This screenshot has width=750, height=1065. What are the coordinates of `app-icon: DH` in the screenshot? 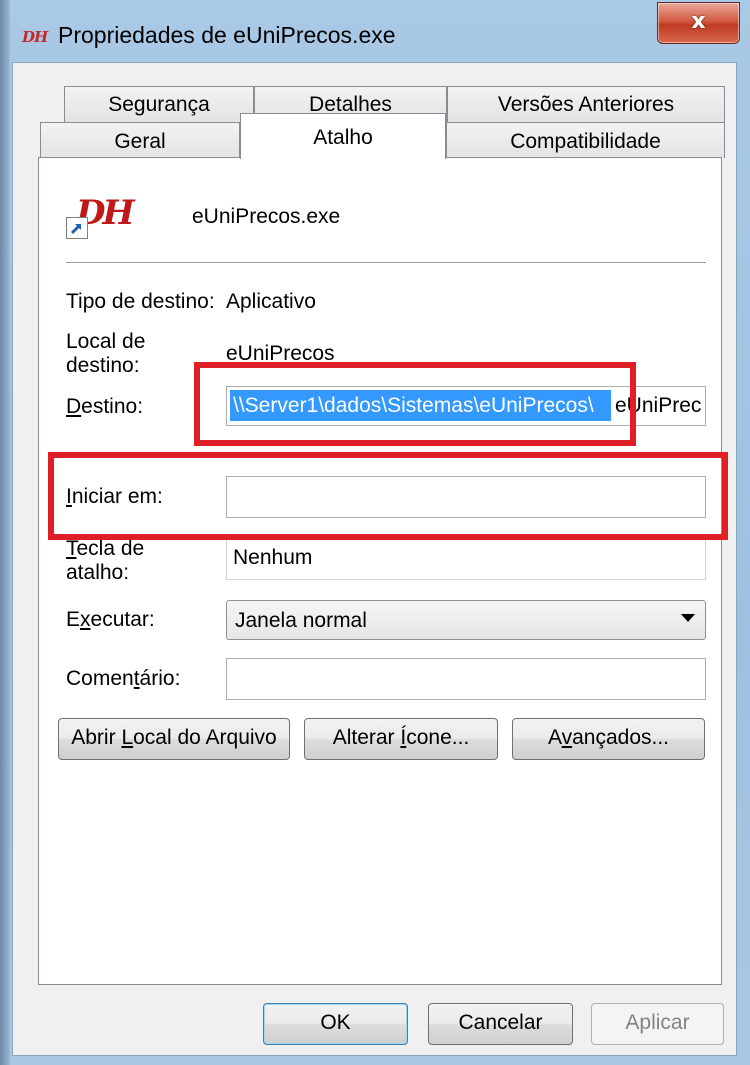 It's located at (35, 37).